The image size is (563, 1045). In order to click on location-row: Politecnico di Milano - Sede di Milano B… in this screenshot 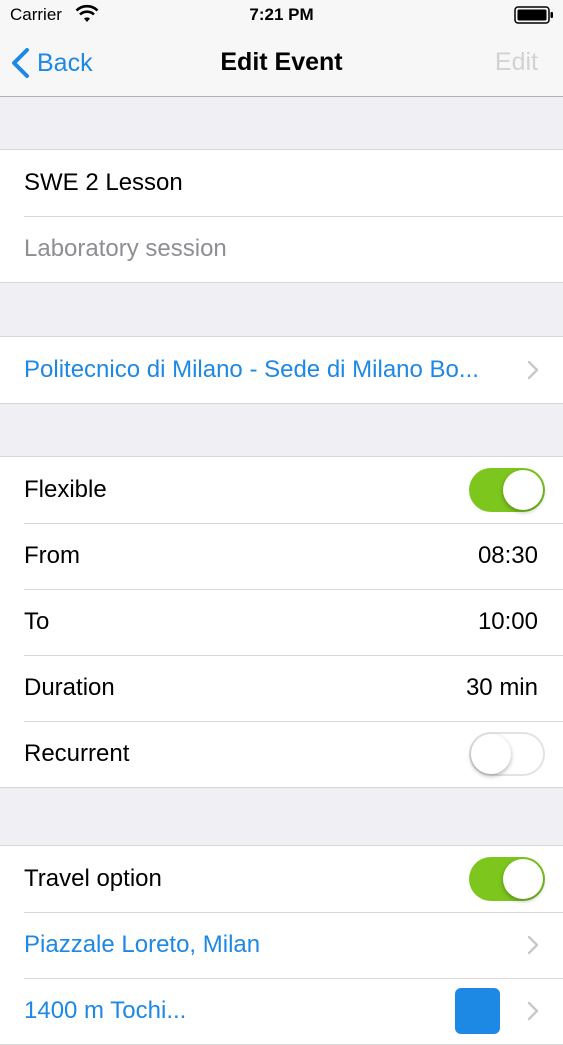, I will do `click(281, 370)`.